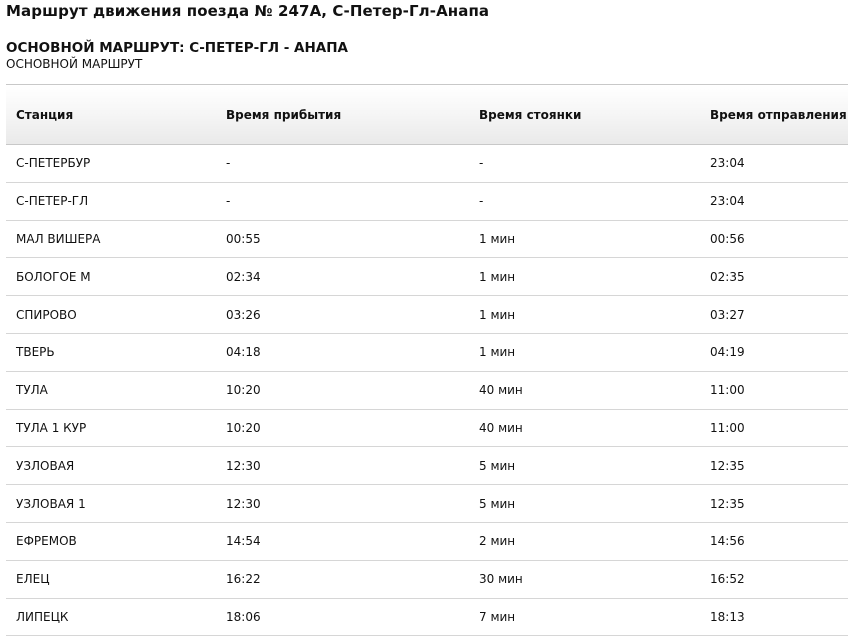  I want to click on table-row: ТУЛА 1 КУР 10:20 40 мин 11:00, so click(427, 428).